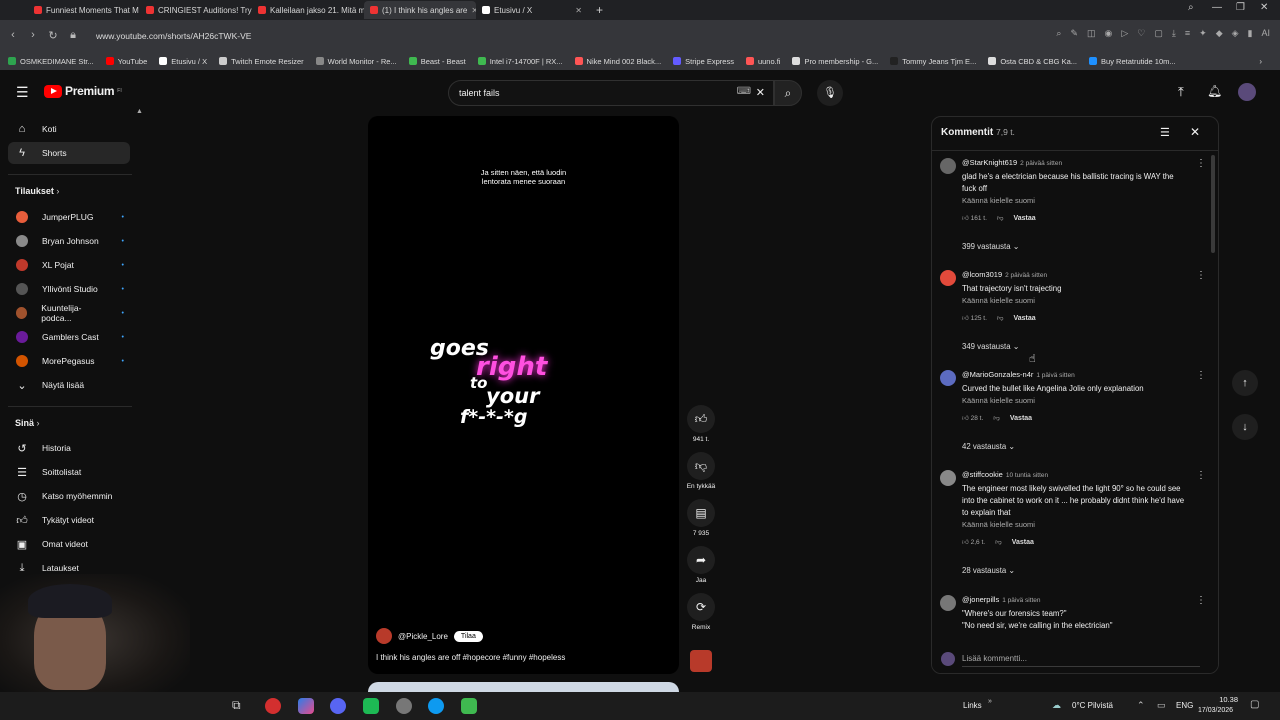 The image size is (1280, 720). I want to click on cube-icon: ◈, so click(1235, 33).